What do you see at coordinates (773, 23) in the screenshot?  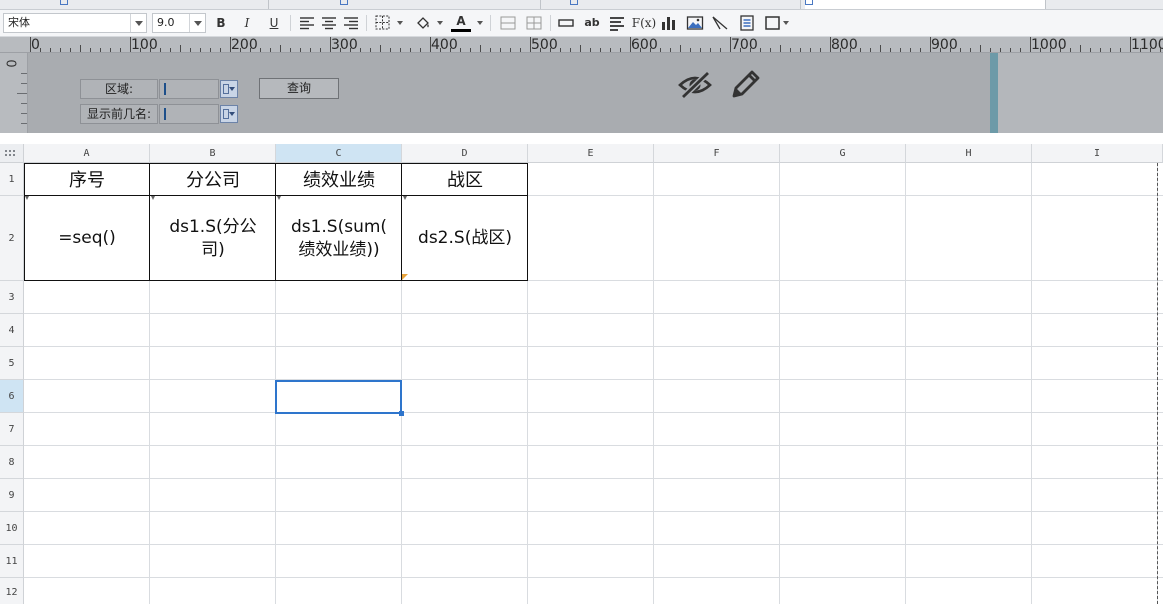 I see `frame-border-icon` at bounding box center [773, 23].